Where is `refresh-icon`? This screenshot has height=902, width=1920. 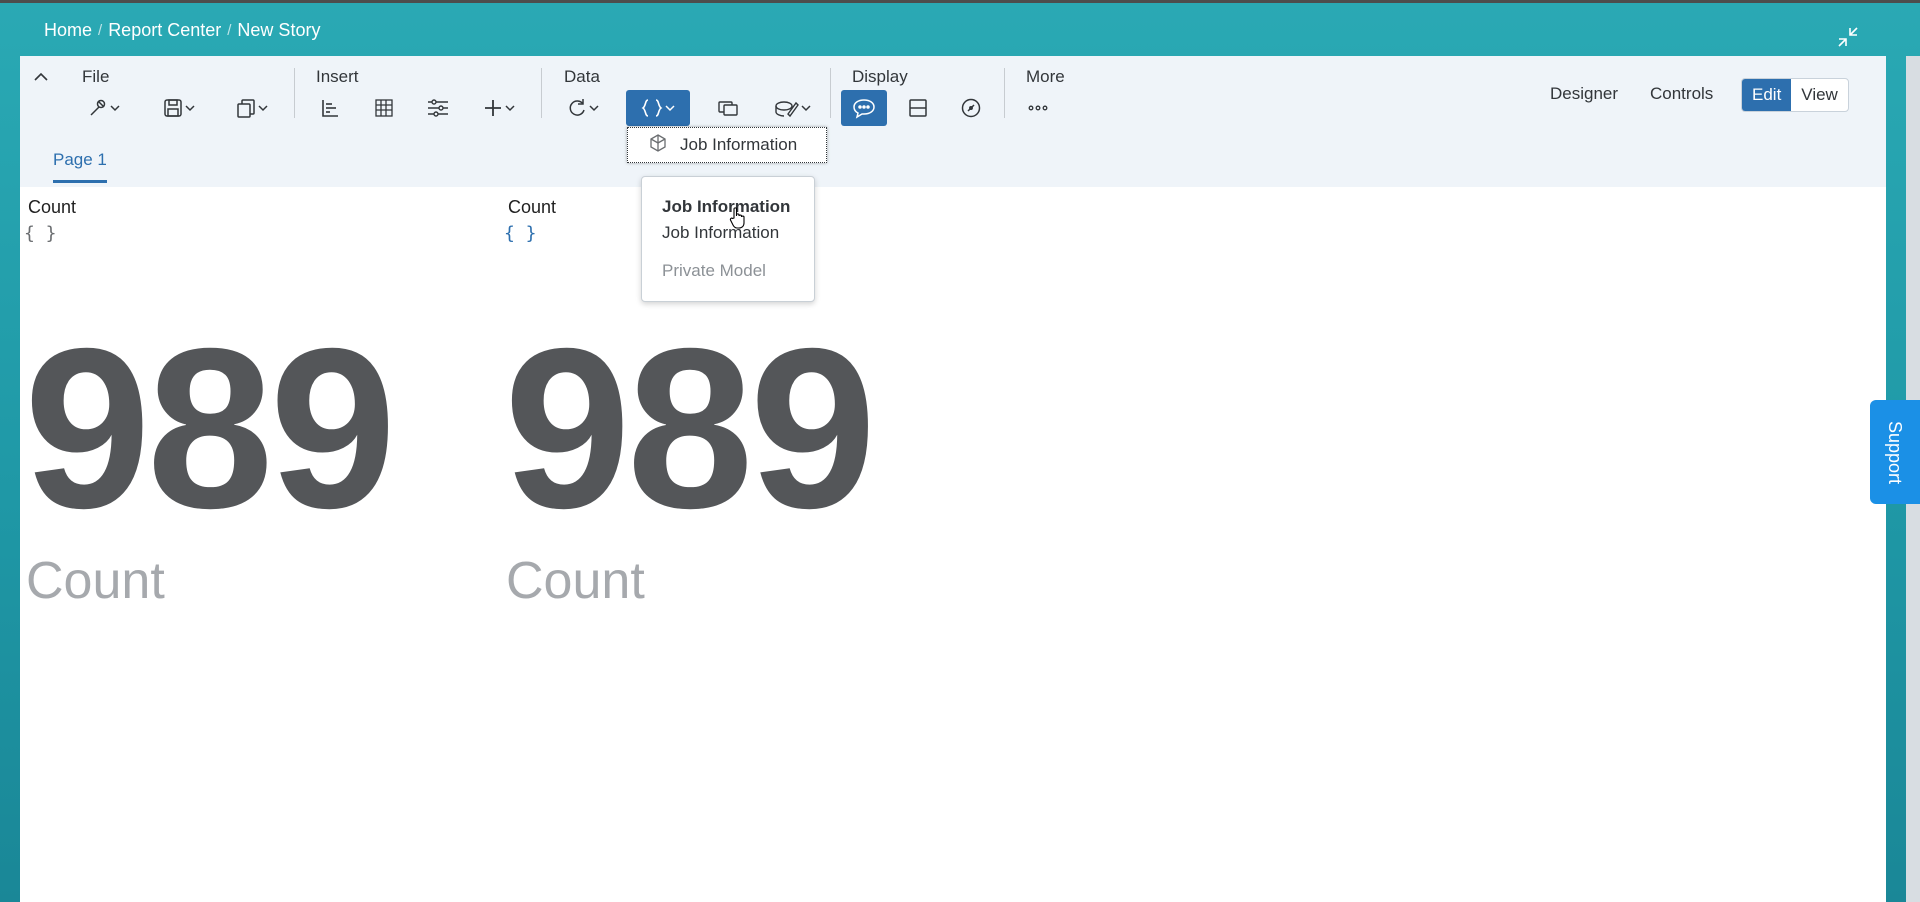 refresh-icon is located at coordinates (577, 108).